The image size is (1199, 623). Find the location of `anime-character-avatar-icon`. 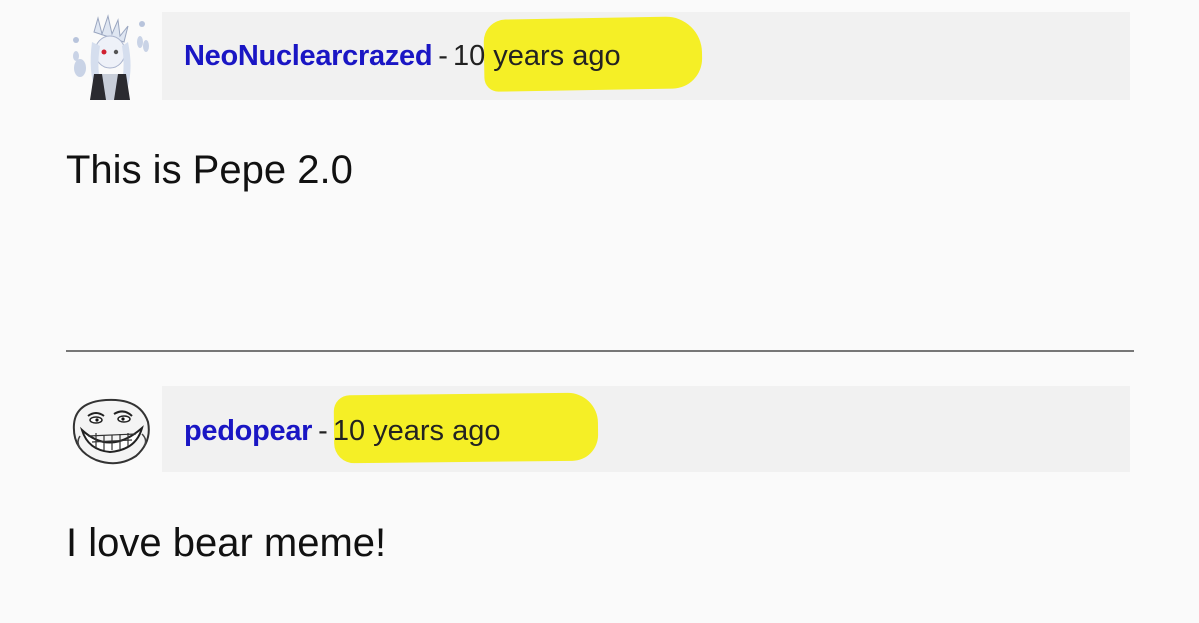

anime-character-avatar-icon is located at coordinates (110, 56).